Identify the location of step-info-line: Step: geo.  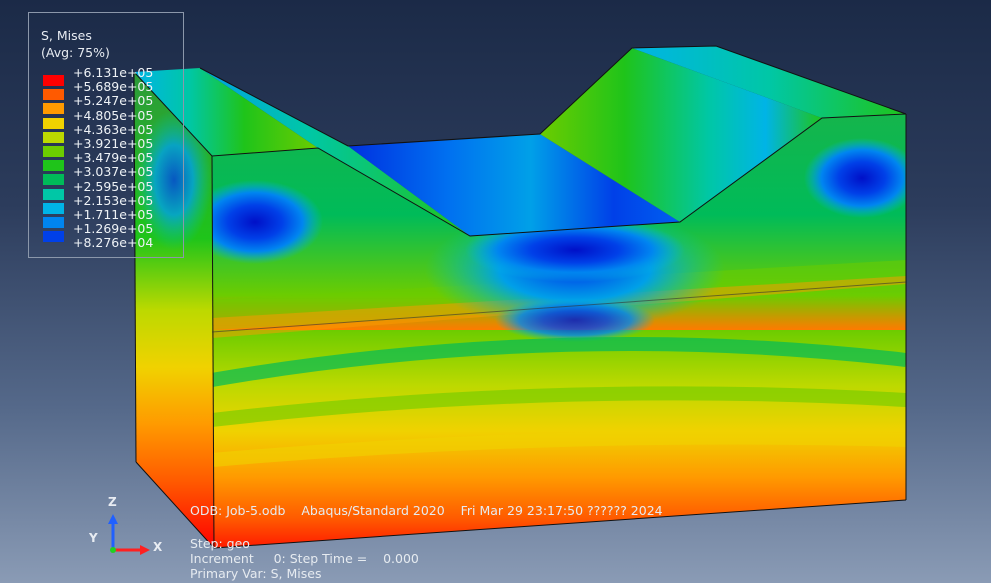
(220, 543).